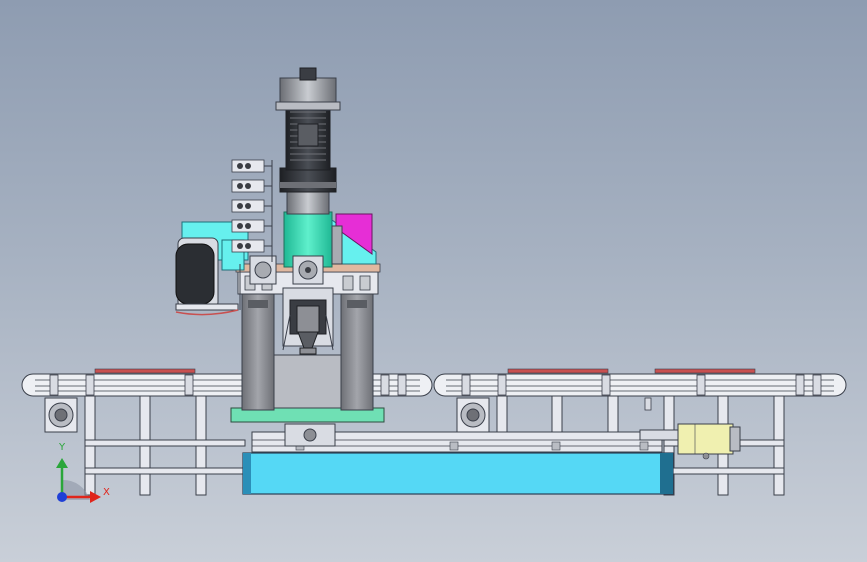 Image resolution: width=867 pixels, height=562 pixels. What do you see at coordinates (558, 371) in the screenshot?
I see `right-belt-top-strip-a` at bounding box center [558, 371].